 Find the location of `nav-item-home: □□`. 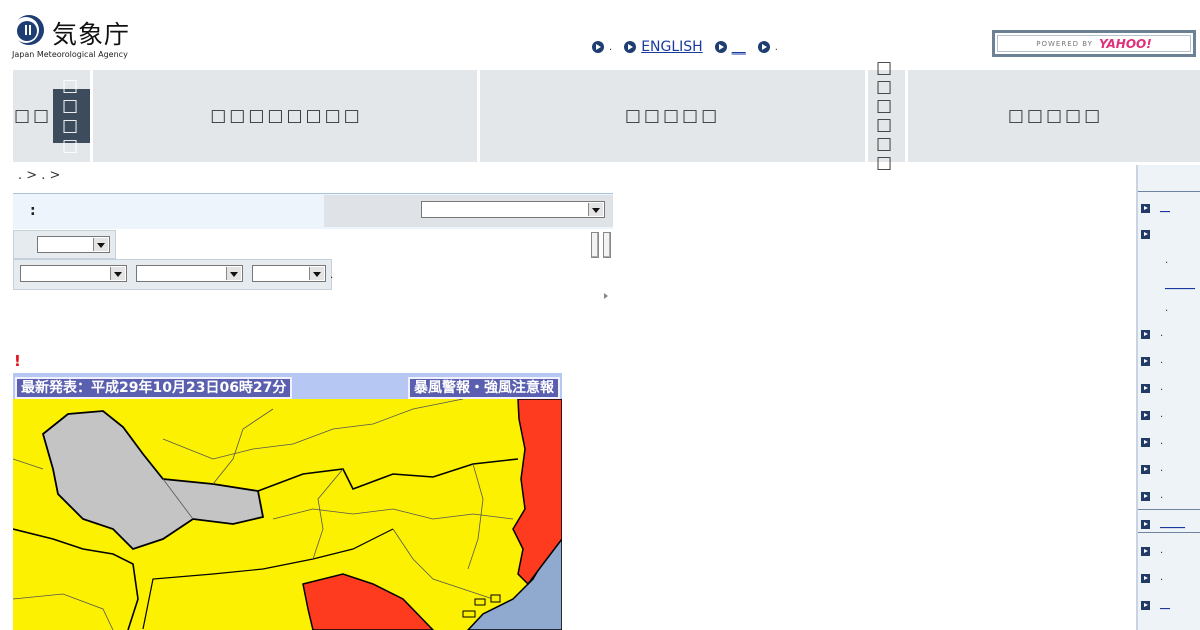

nav-item-home: □□ is located at coordinates (33, 116).